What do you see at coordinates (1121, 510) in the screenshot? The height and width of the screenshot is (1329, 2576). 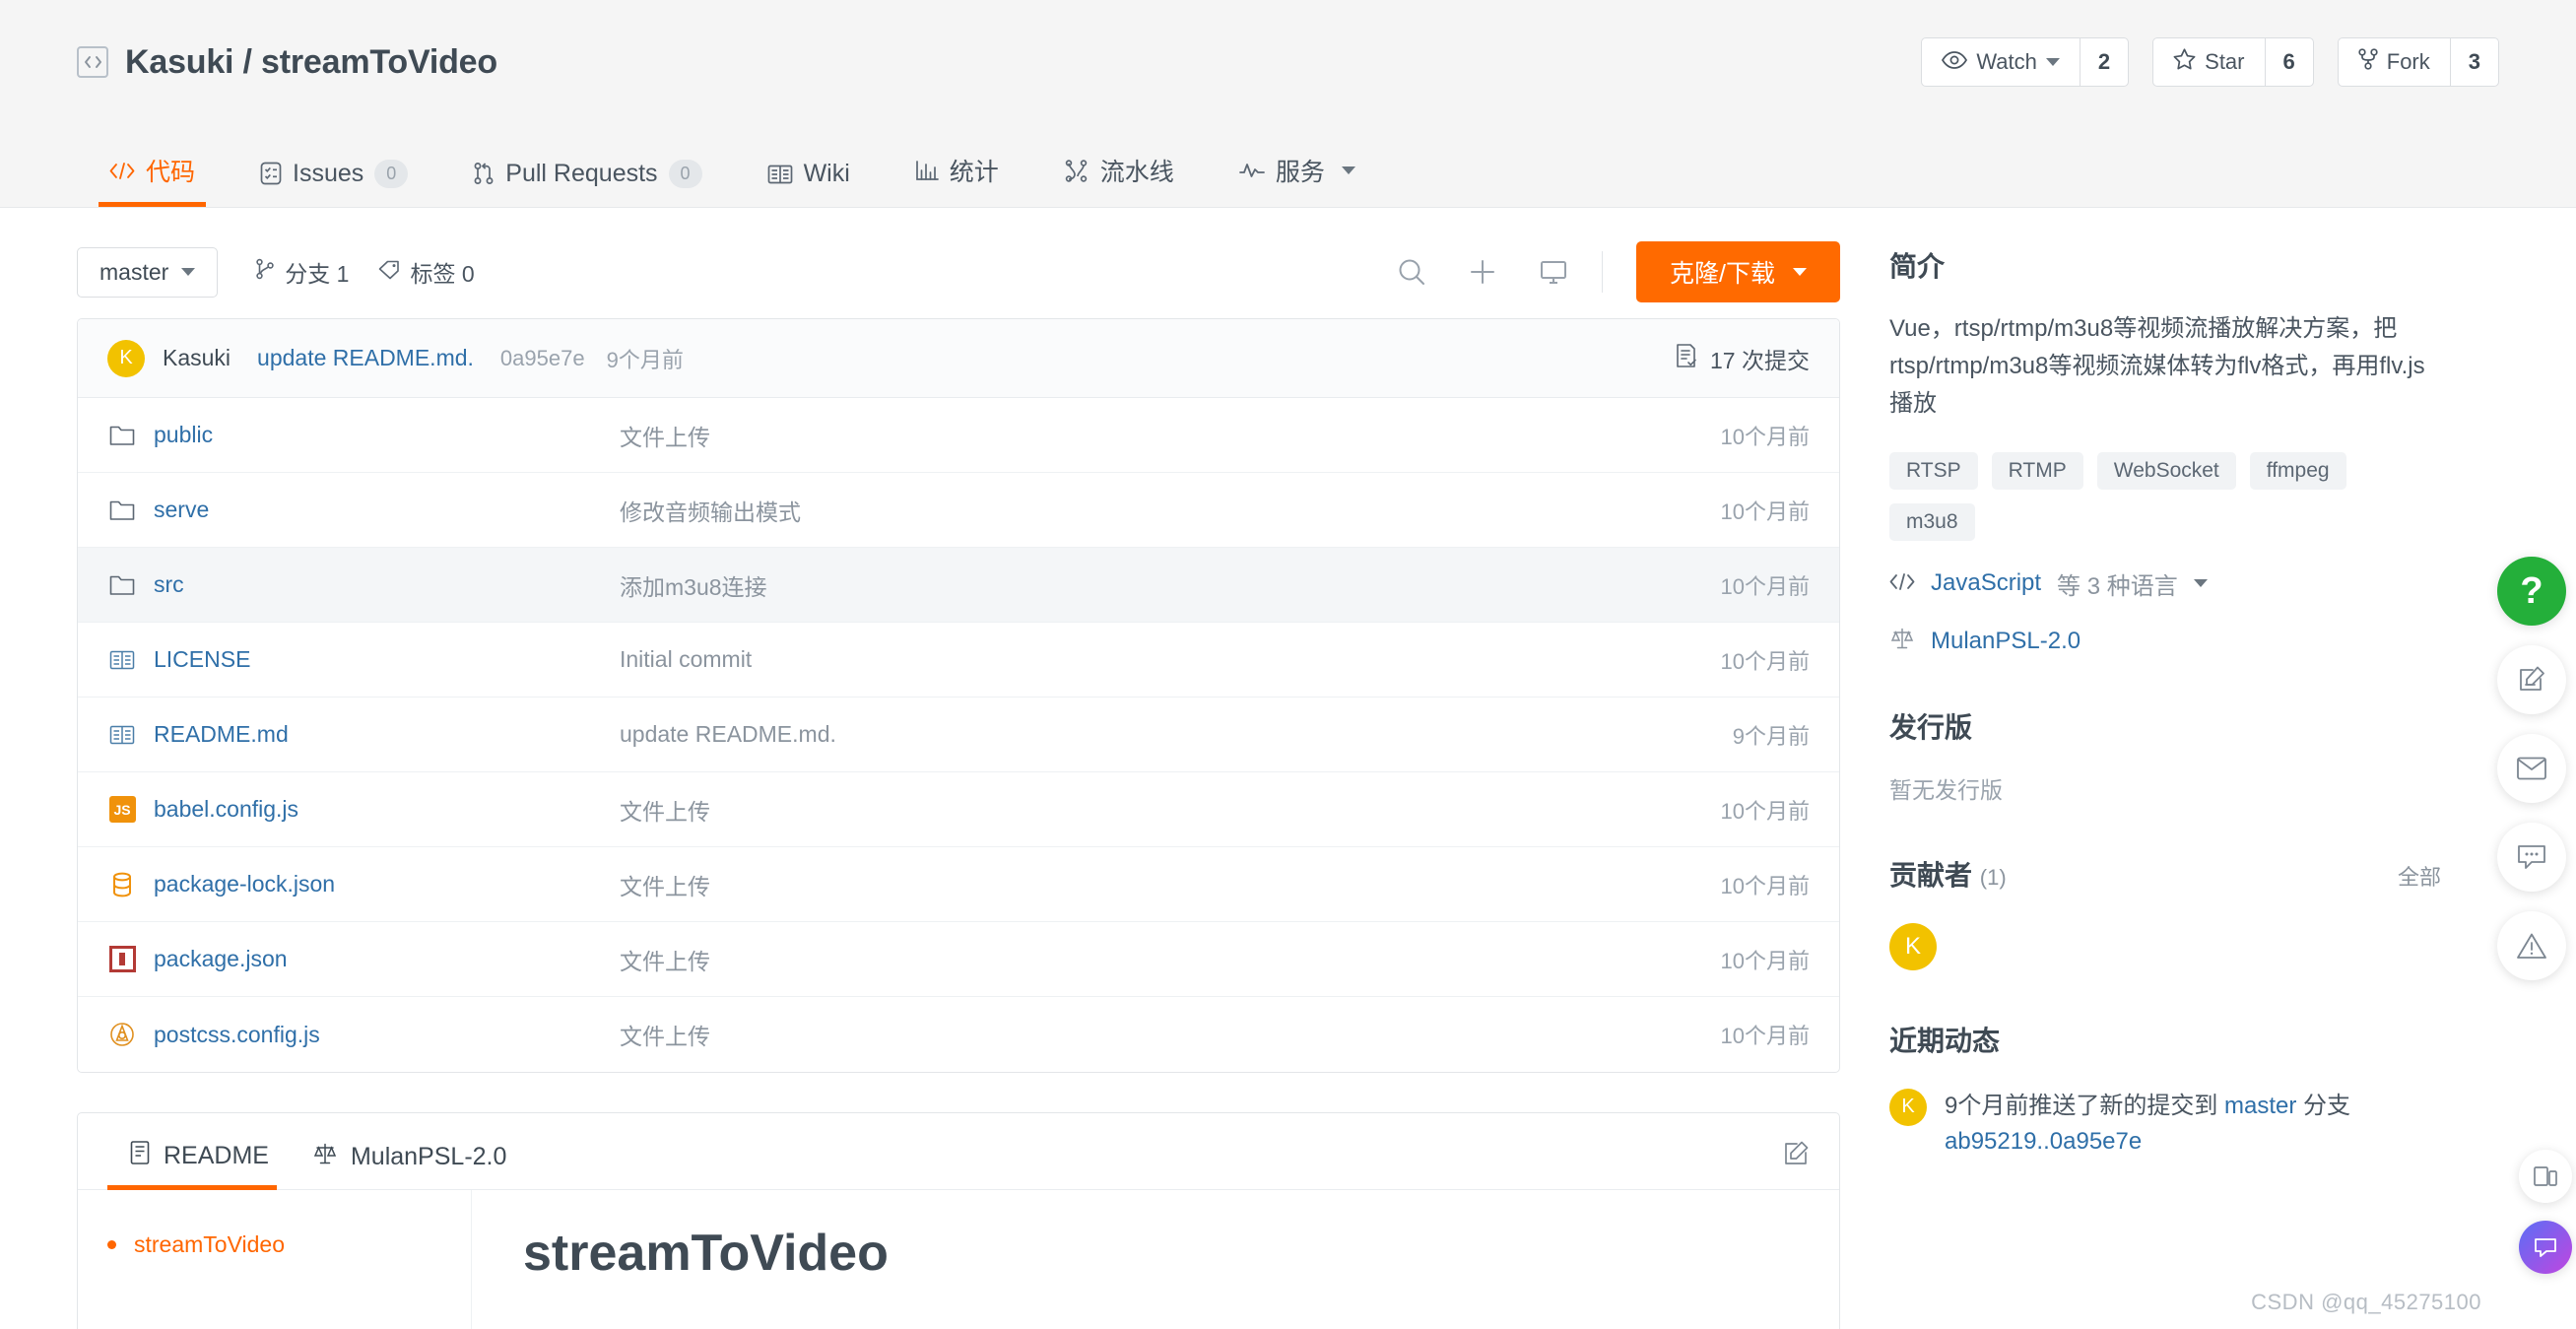 I see `file-commit-message: 修改音频输出模式` at bounding box center [1121, 510].